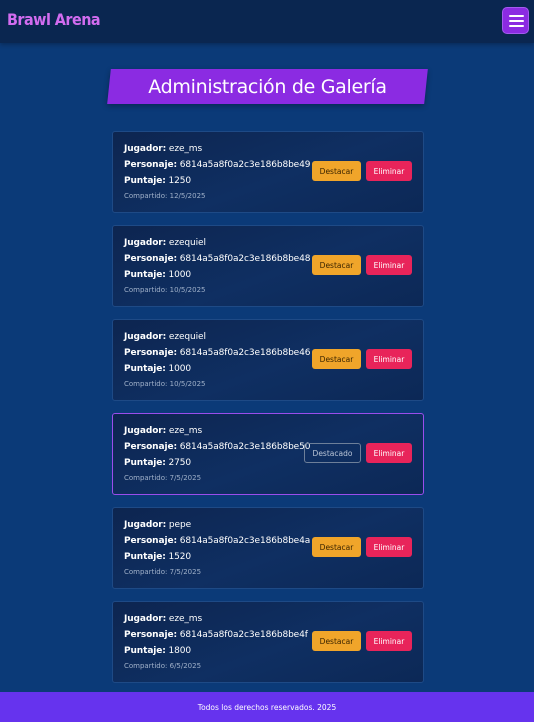 The height and width of the screenshot is (722, 534). Describe the element at coordinates (245, 165) in the screenshot. I see `character-line-value: 6814a5a8f0a2c3e186b8be49` at that location.